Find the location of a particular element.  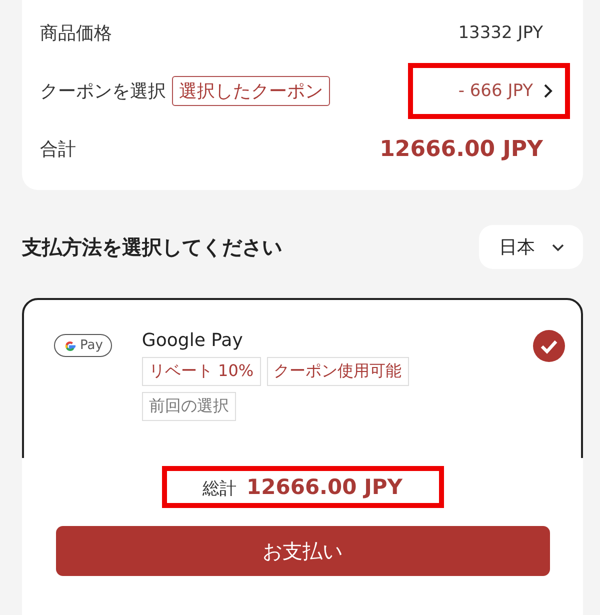

row-label: クーポンを選択 is located at coordinates (103, 91).